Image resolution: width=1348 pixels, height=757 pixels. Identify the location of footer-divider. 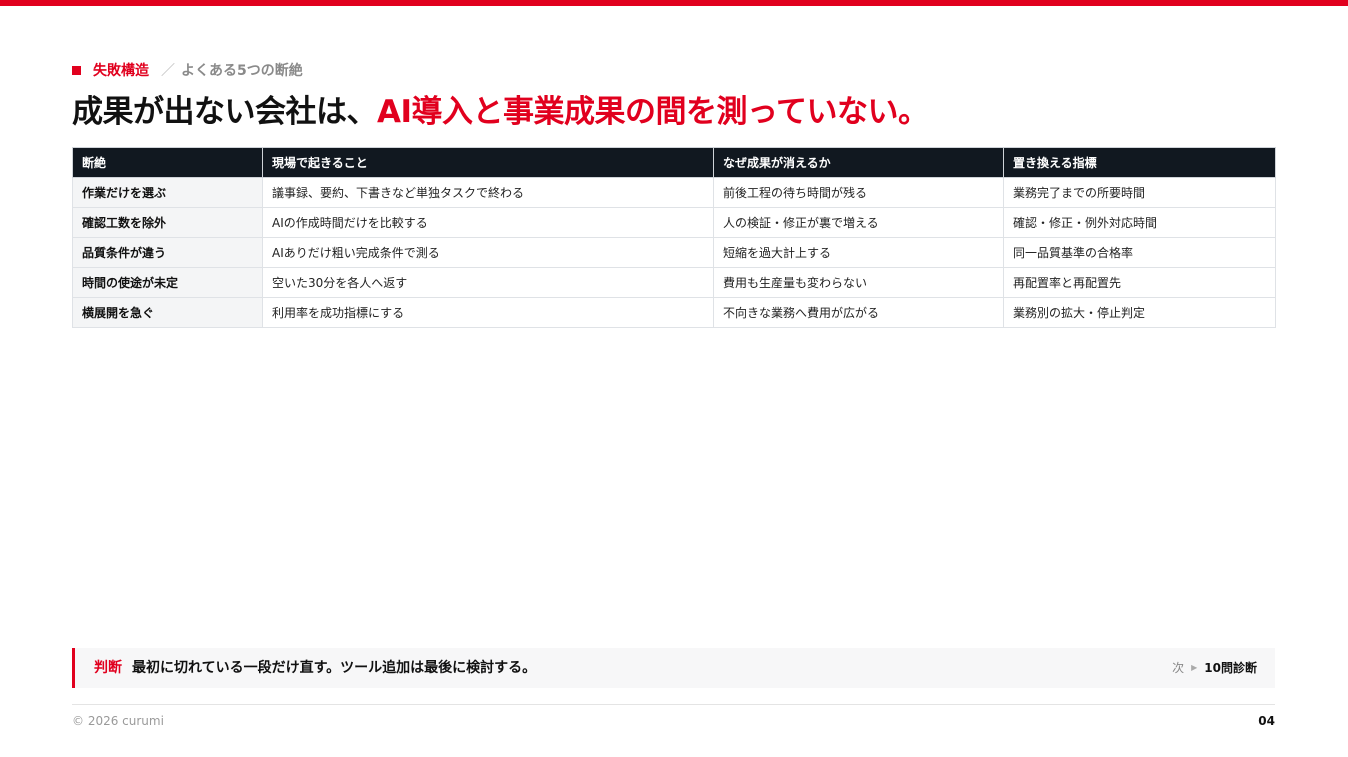
(673, 704).